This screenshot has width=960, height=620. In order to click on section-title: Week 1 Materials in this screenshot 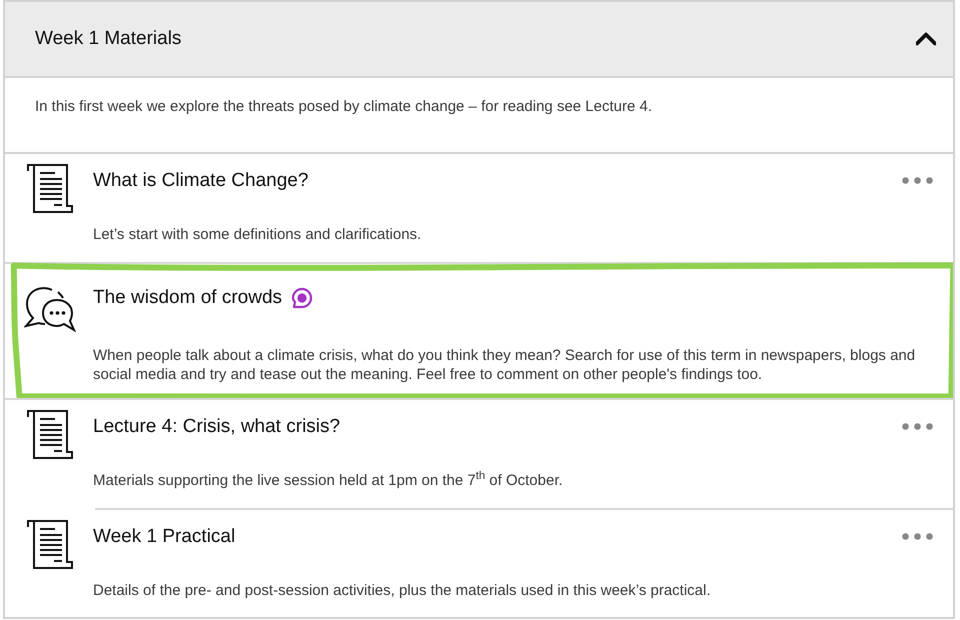, I will do `click(108, 38)`.